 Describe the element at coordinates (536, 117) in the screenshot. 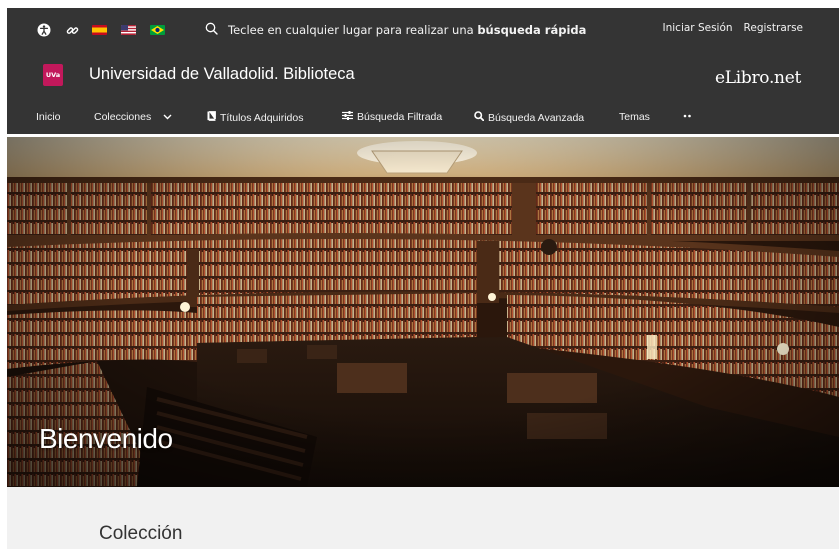

I see `nav-busqueda-avanzada-label: Búsqueda Avanzada` at that location.